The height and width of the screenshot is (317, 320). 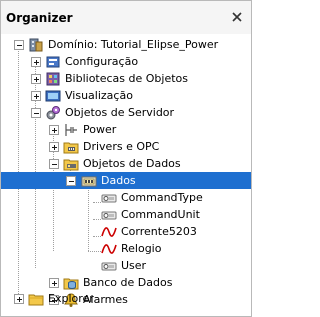 I want to click on libraries-icon, so click(x=53, y=79).